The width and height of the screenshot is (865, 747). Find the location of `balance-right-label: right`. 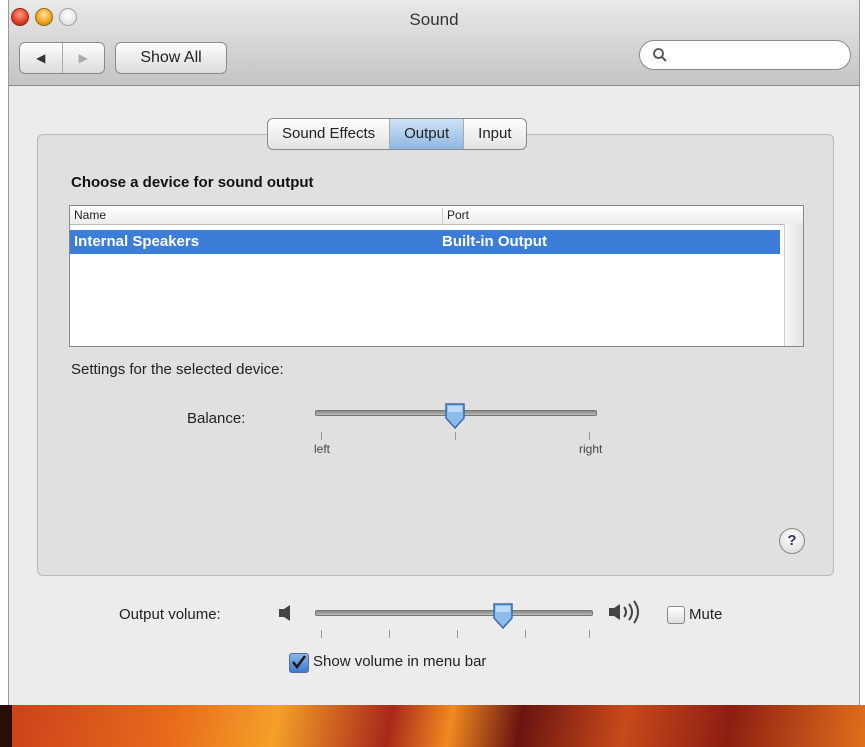

balance-right-label: right is located at coordinates (591, 449).